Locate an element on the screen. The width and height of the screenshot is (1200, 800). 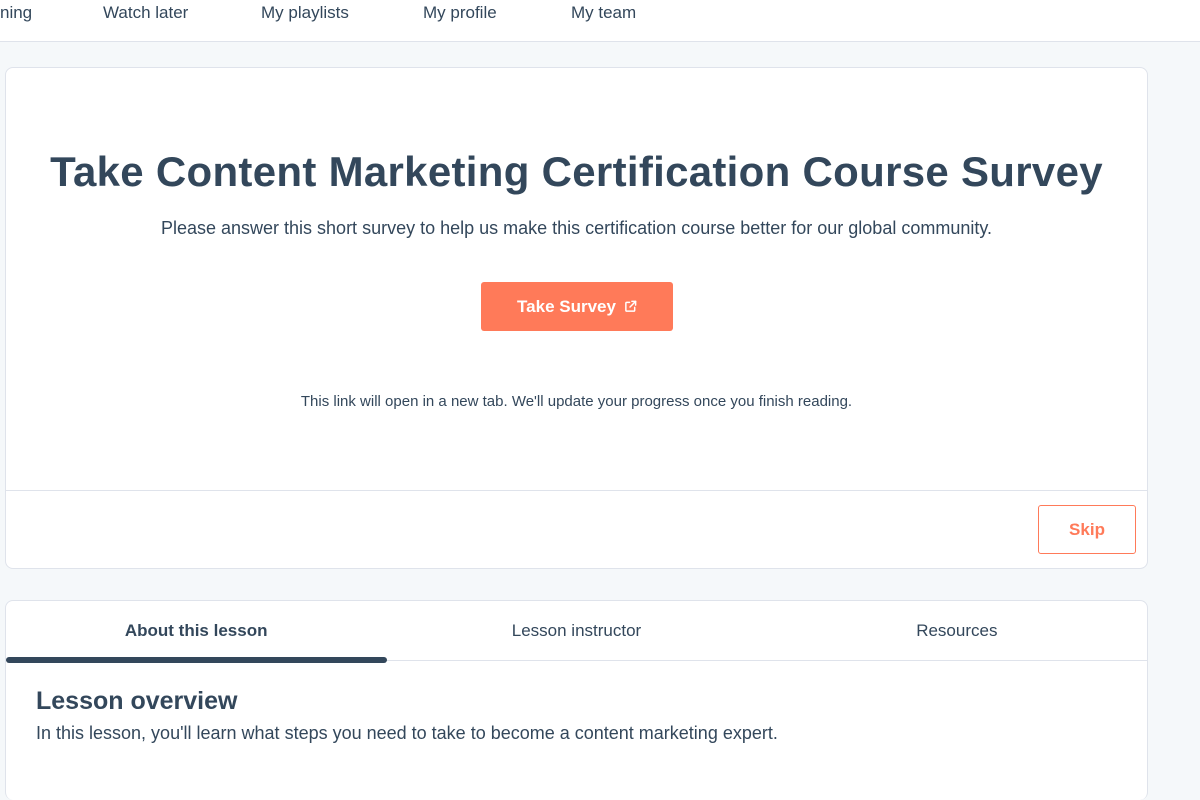
active-tab-indicator is located at coordinates (196, 660).